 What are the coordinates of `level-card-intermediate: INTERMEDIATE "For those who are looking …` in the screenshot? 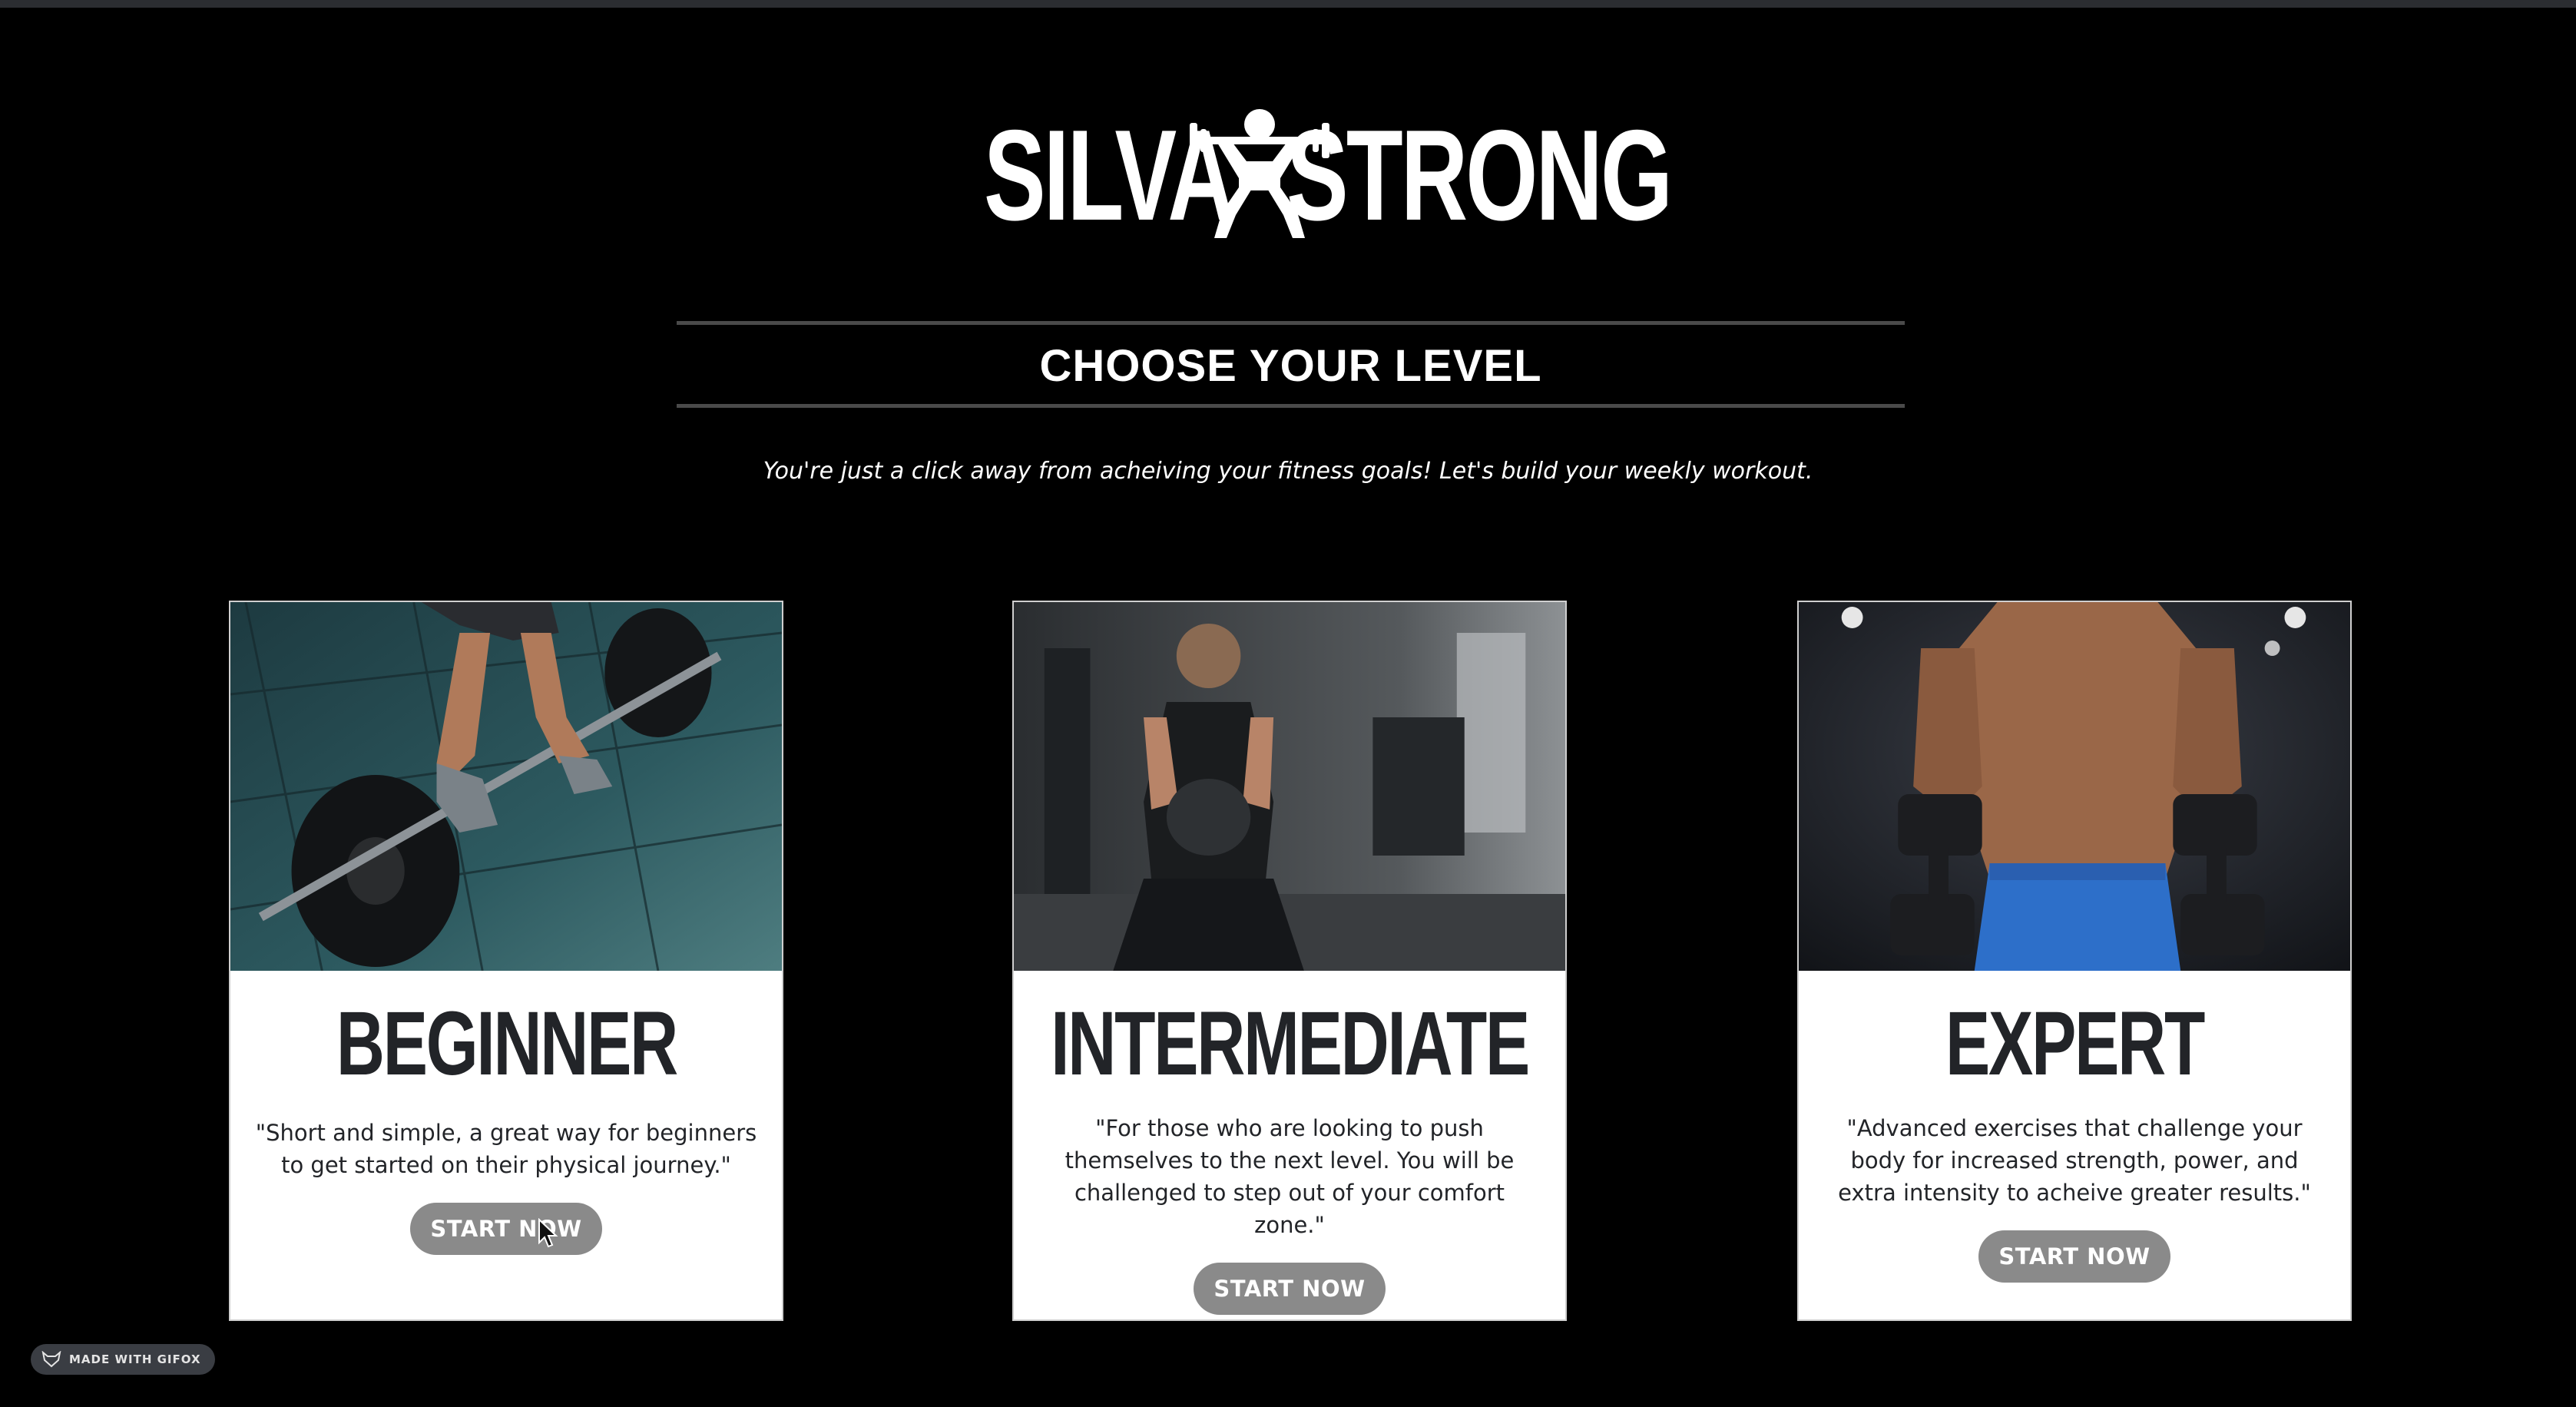 It's located at (1289, 961).